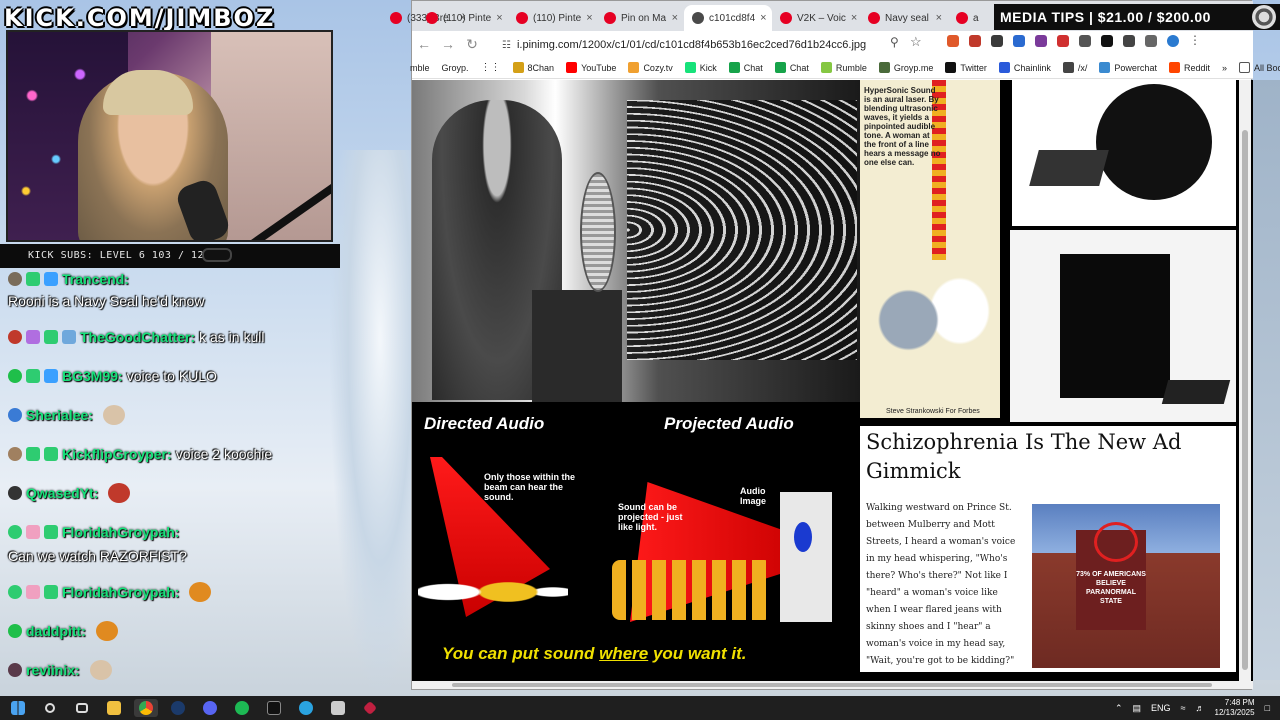  What do you see at coordinates (95, 279) in the screenshot?
I see `chat-username: Trancend:` at bounding box center [95, 279].